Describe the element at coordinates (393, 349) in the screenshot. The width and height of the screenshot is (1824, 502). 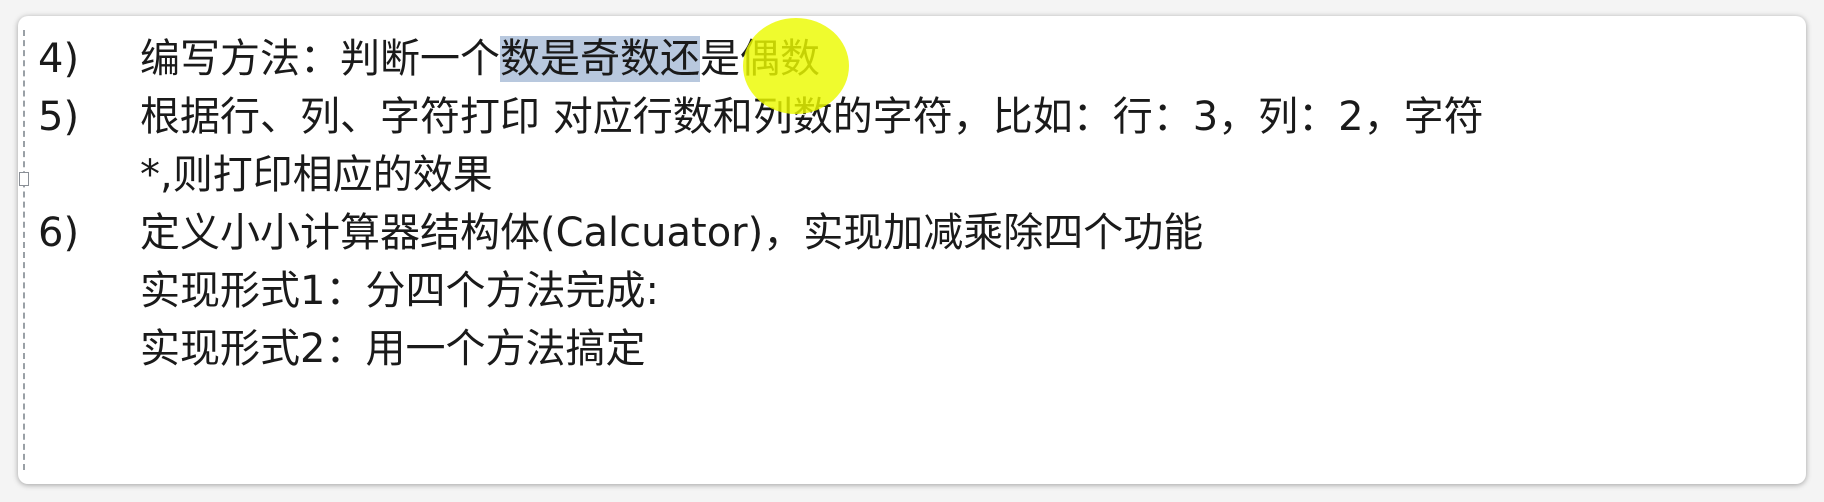
I see `list-text: 实现形式2：用一个方法搞定` at that location.